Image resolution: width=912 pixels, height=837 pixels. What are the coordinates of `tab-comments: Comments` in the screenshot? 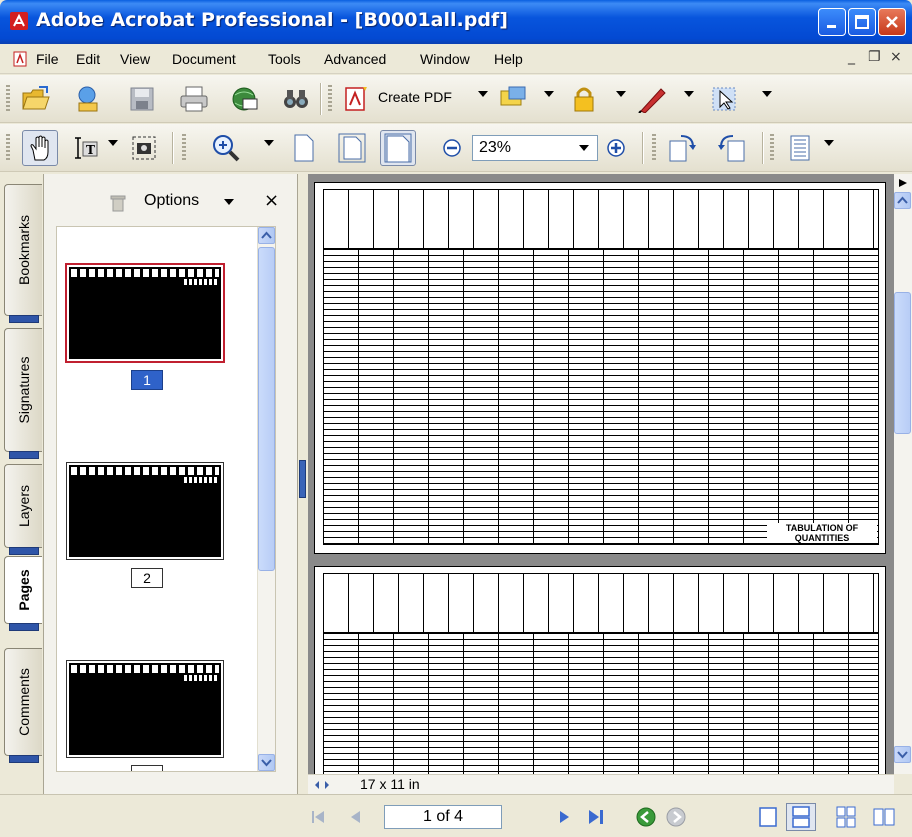 It's located at (23, 705).